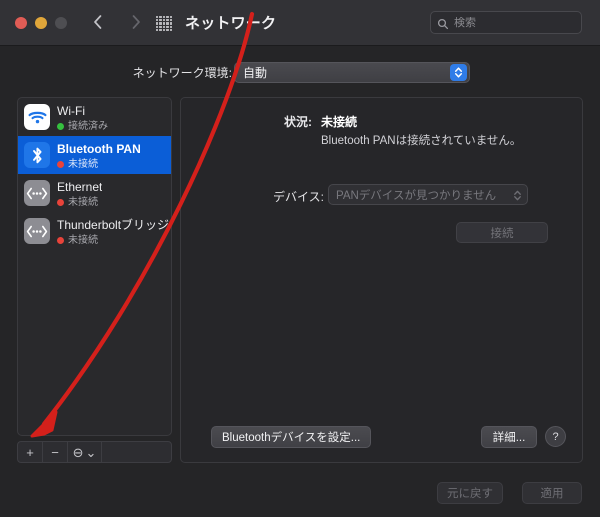 This screenshot has height=517, width=600. I want to click on sidebar-item-text: Thunderboltブリッジ 未接続, so click(113, 231).